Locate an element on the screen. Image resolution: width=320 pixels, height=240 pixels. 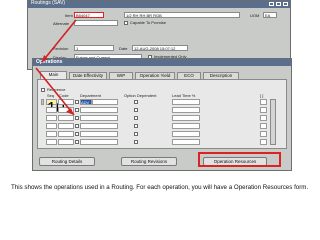
arrow-operations-to-department is located at coordinates (55, 91).